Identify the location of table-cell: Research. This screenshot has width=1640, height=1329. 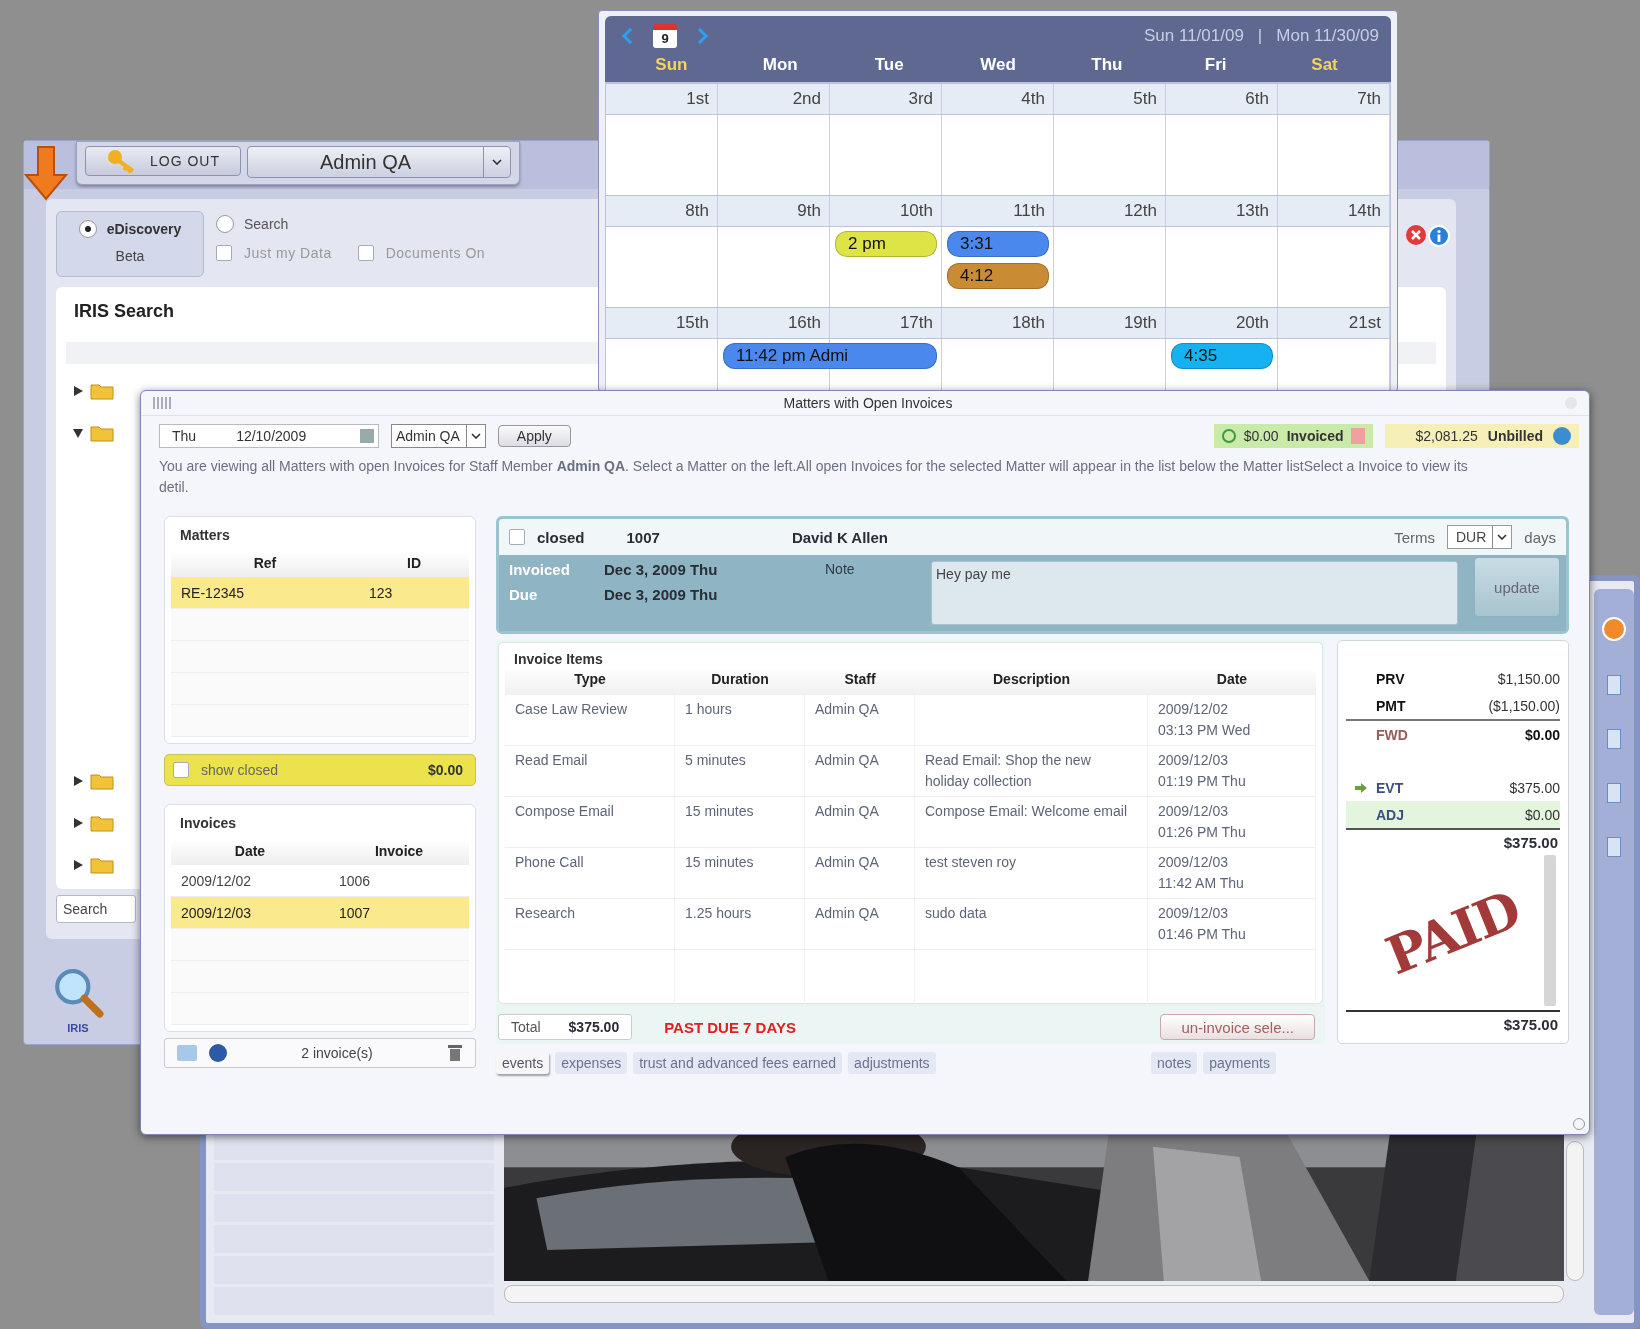
(590, 924).